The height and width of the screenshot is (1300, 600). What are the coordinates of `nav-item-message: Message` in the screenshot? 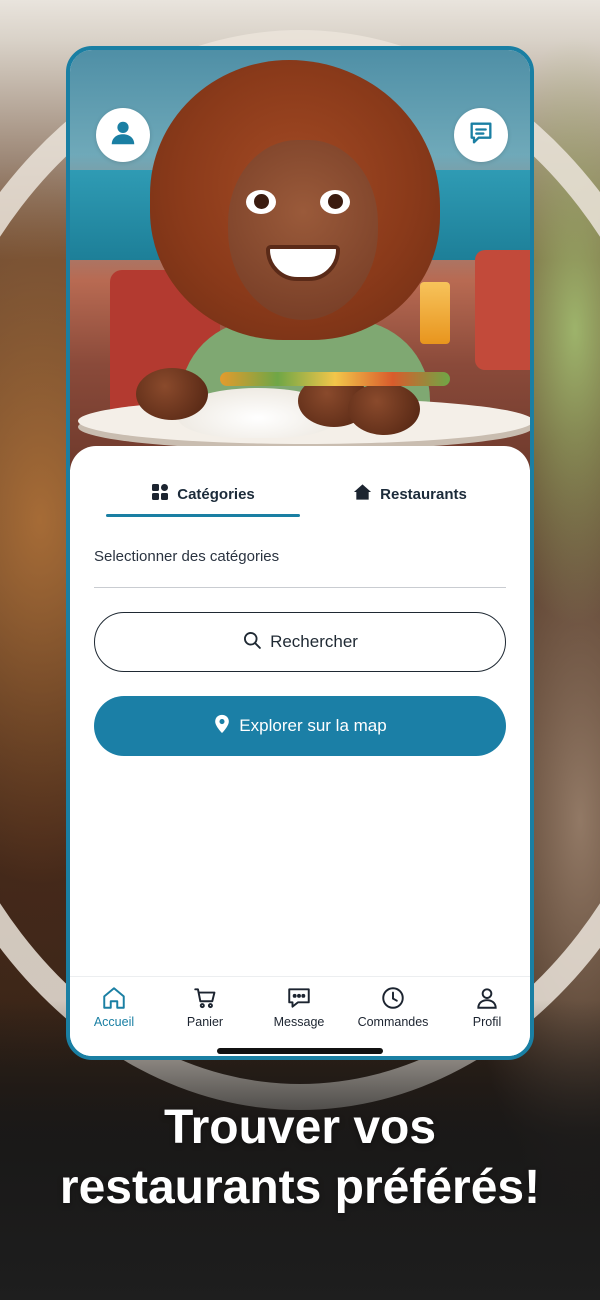 It's located at (299, 1007).